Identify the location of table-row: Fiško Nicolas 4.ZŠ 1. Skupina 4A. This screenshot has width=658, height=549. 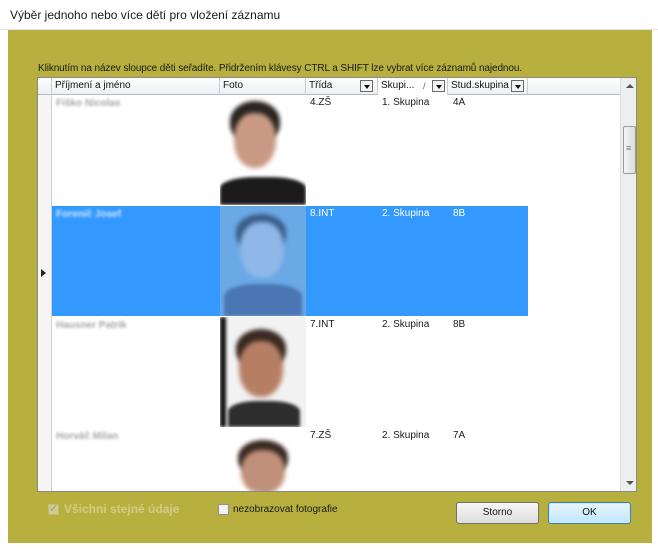
(290, 150).